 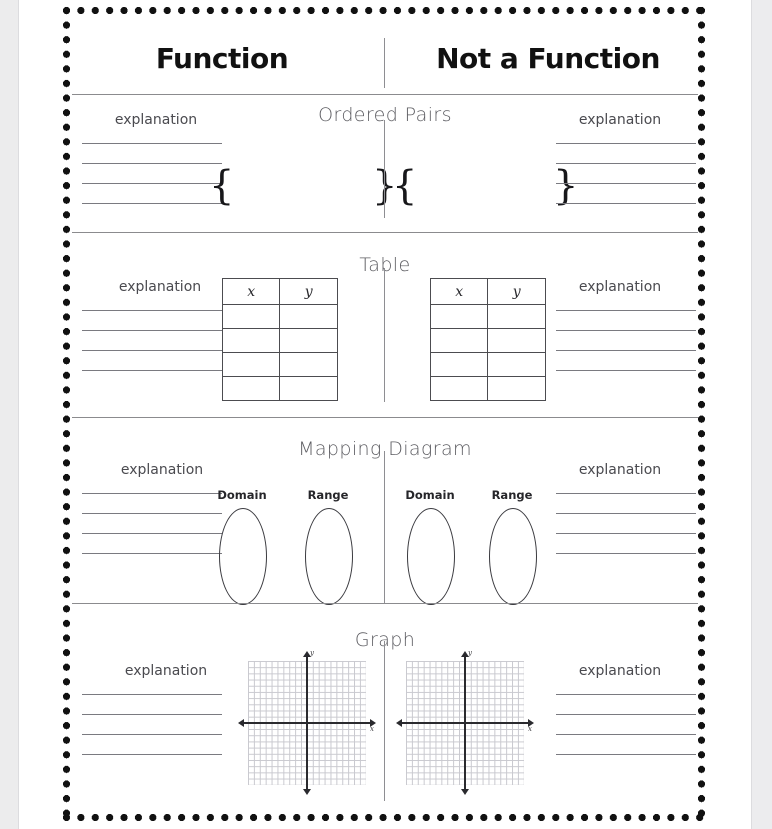 I want to click on ordered-pairs-bottom-rule, so click(x=385, y=232).